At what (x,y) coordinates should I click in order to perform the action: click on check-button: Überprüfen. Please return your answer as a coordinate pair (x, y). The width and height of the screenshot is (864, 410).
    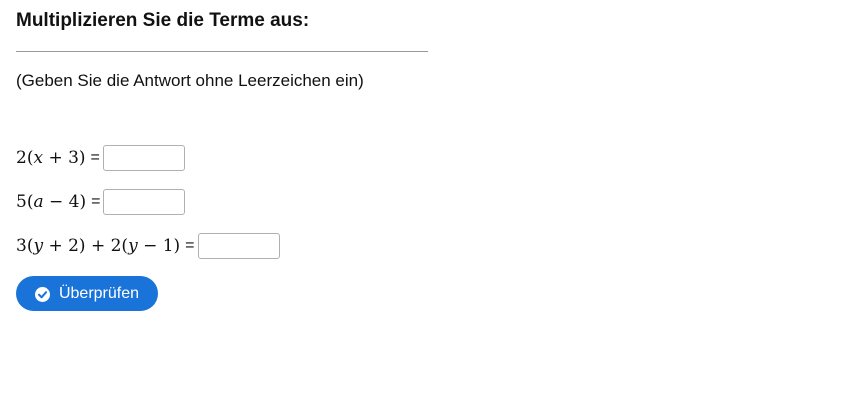
    Looking at the image, I should click on (87, 293).